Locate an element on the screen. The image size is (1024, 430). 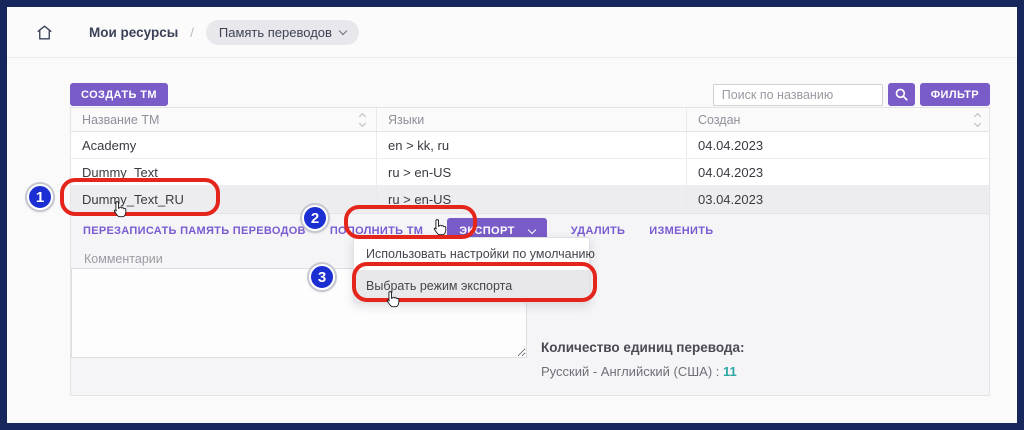
home-button is located at coordinates (44, 32).